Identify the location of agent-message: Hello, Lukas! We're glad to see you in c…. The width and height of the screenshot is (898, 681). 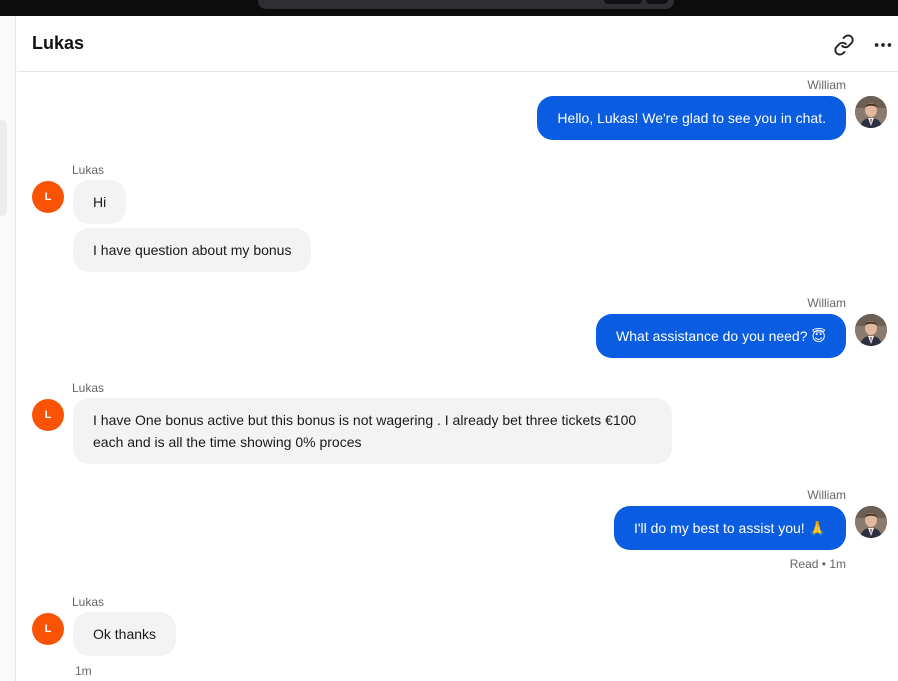
(691, 118).